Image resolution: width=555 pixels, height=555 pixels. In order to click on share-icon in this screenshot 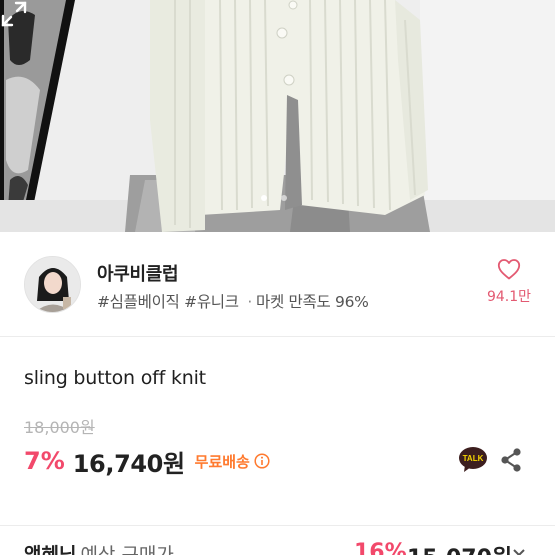, I will do `click(511, 460)`.